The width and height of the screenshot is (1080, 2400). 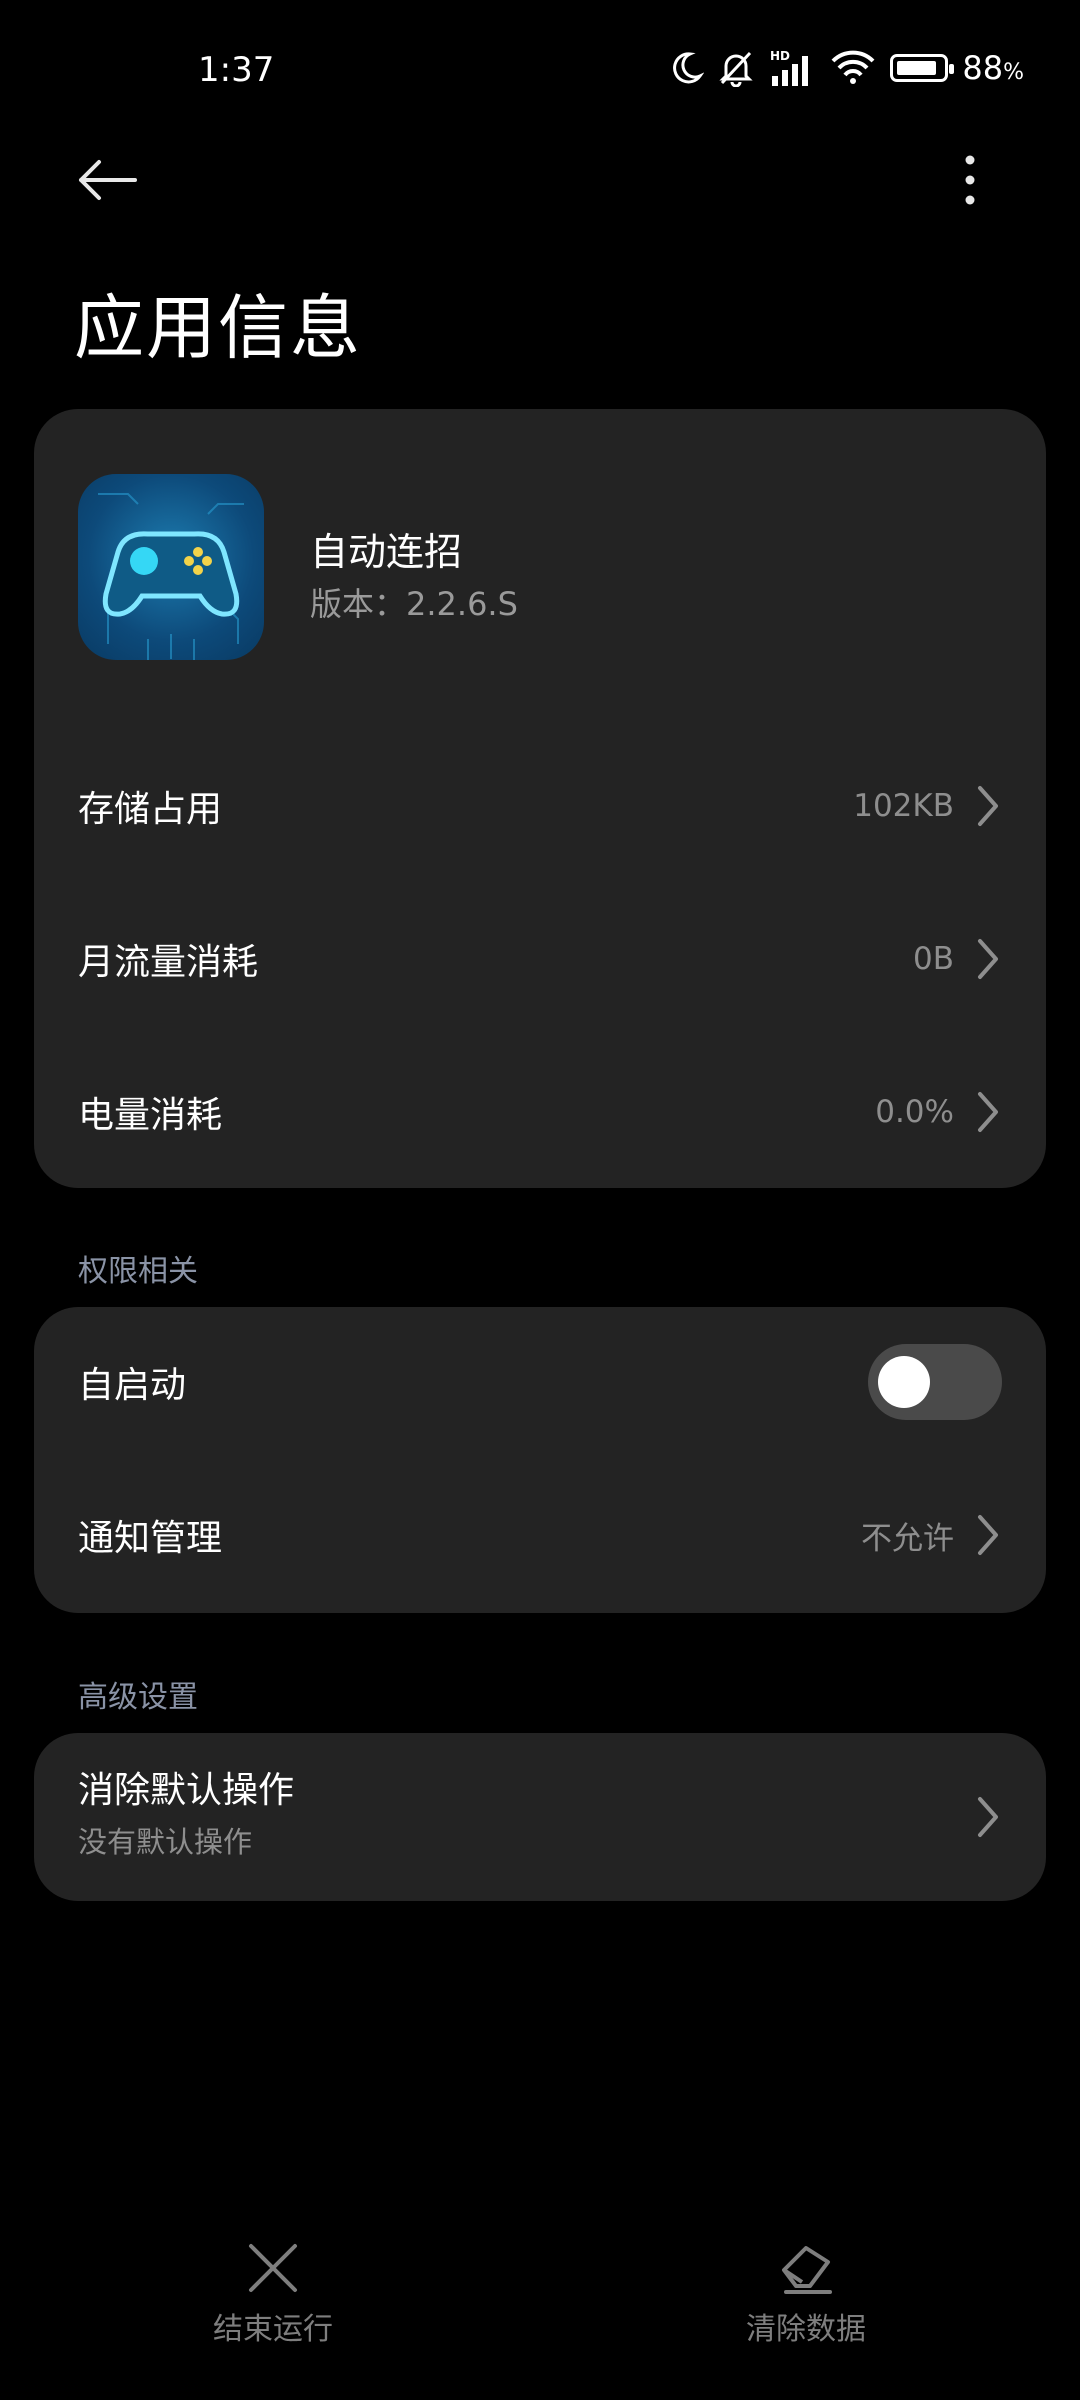 I want to click on advanced-section-title: 高级设置, so click(x=138, y=1697).